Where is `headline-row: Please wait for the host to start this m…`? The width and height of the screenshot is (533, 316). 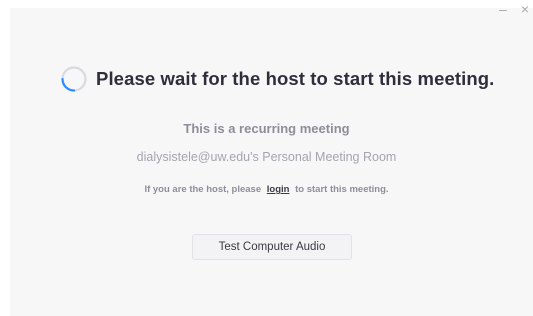 headline-row: Please wait for the host to start this m… is located at coordinates (277, 79).